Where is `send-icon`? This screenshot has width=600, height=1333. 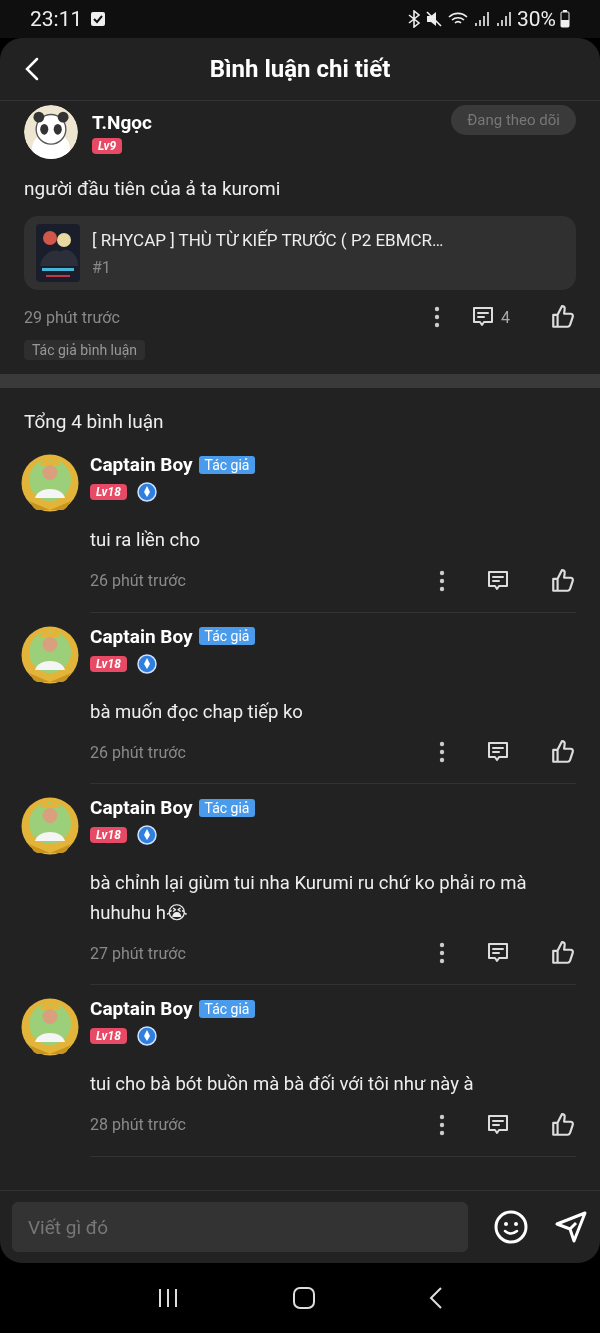
send-icon is located at coordinates (571, 1227).